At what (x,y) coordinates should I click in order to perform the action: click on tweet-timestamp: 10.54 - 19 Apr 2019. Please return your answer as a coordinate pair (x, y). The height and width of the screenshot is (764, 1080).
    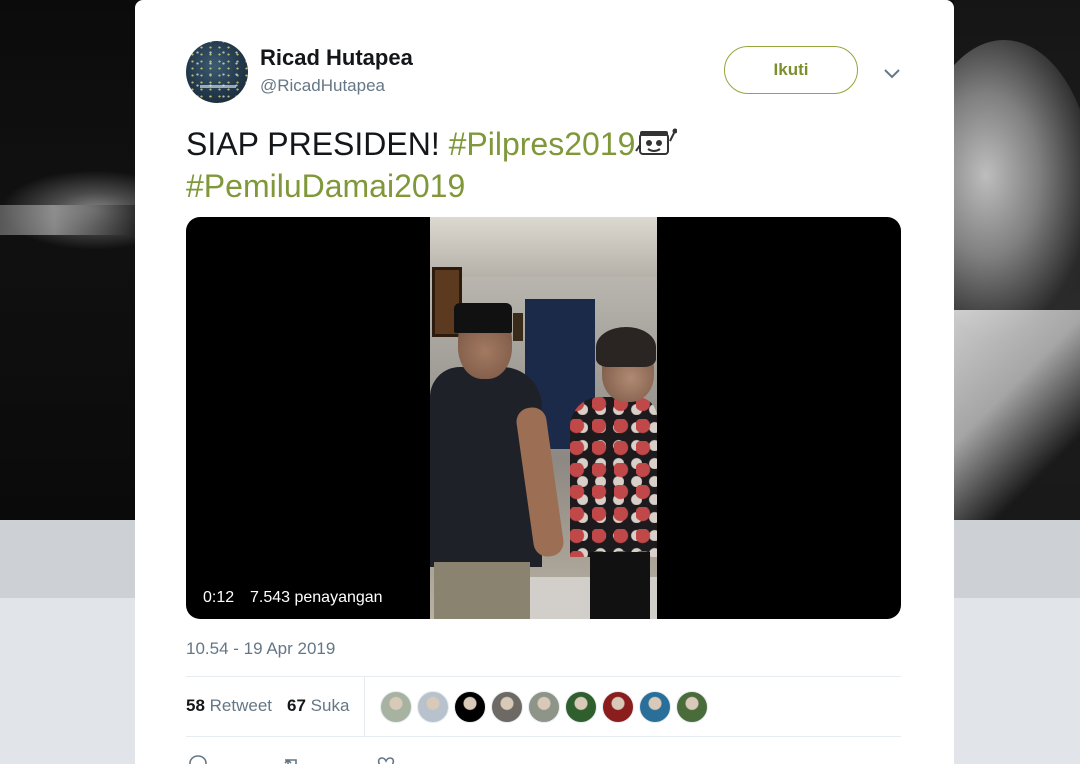
    Looking at the image, I should click on (260, 649).